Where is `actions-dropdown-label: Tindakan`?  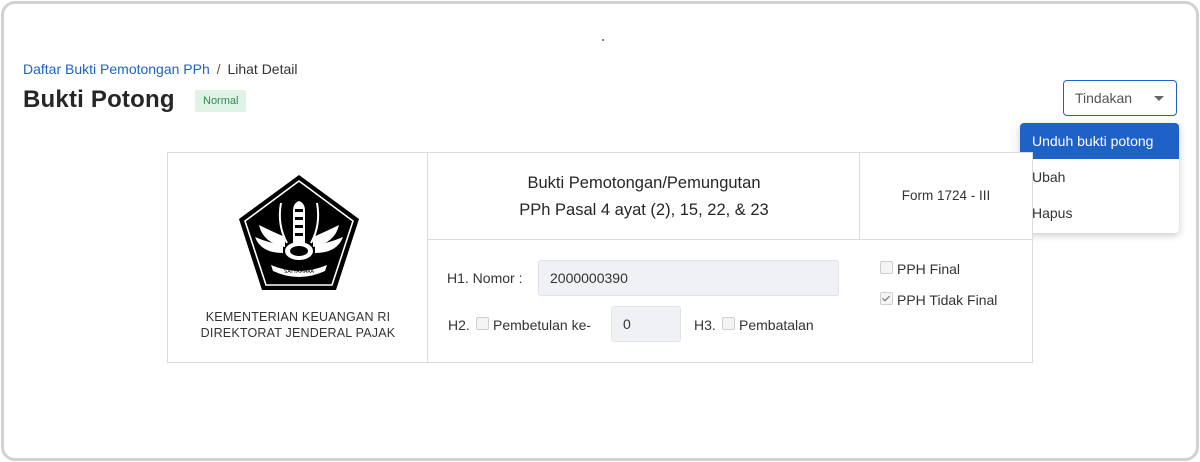
actions-dropdown-label: Tindakan is located at coordinates (1104, 98).